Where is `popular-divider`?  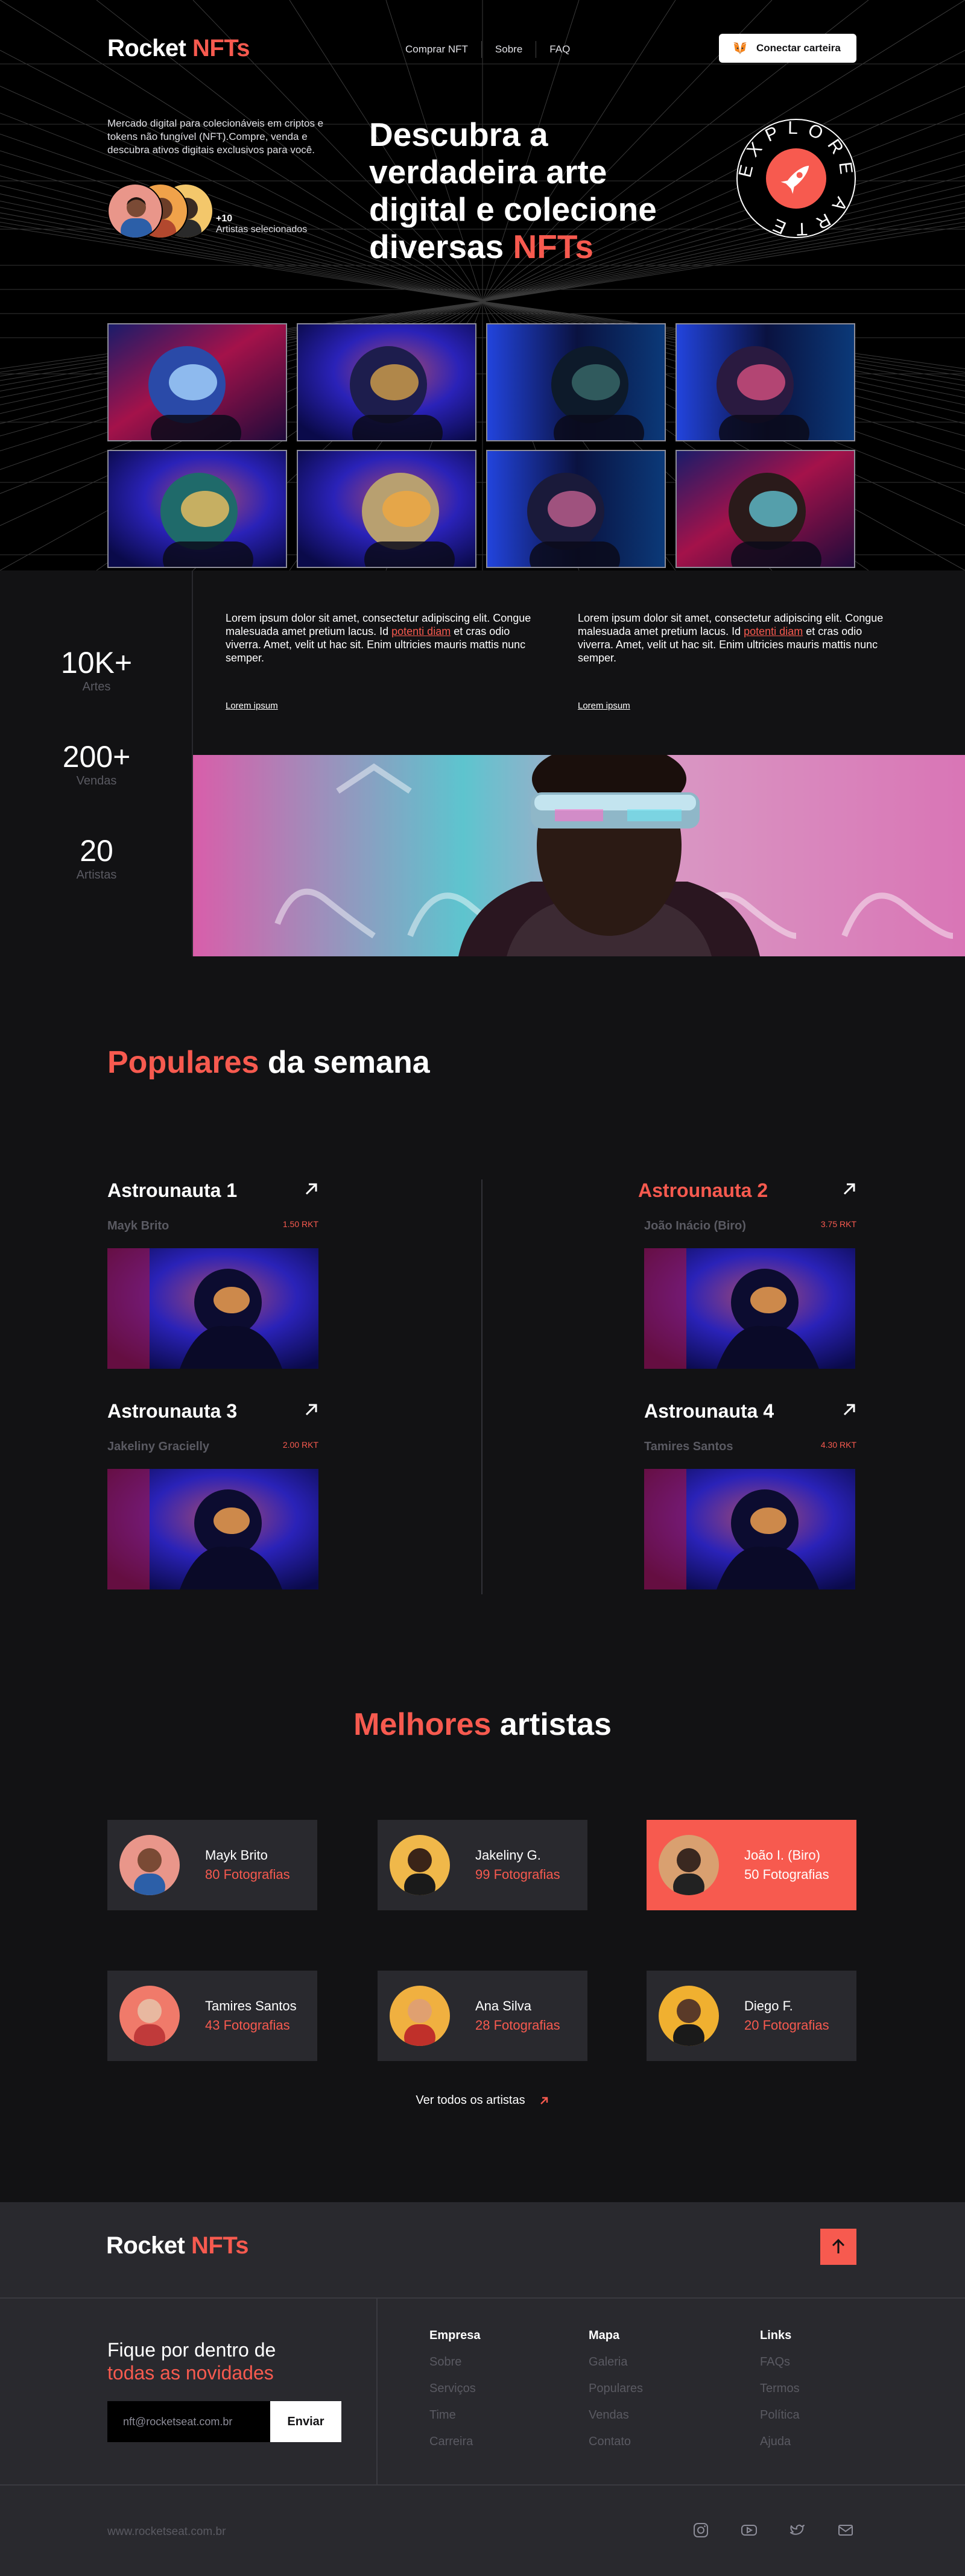
popular-divider is located at coordinates (481, 1386).